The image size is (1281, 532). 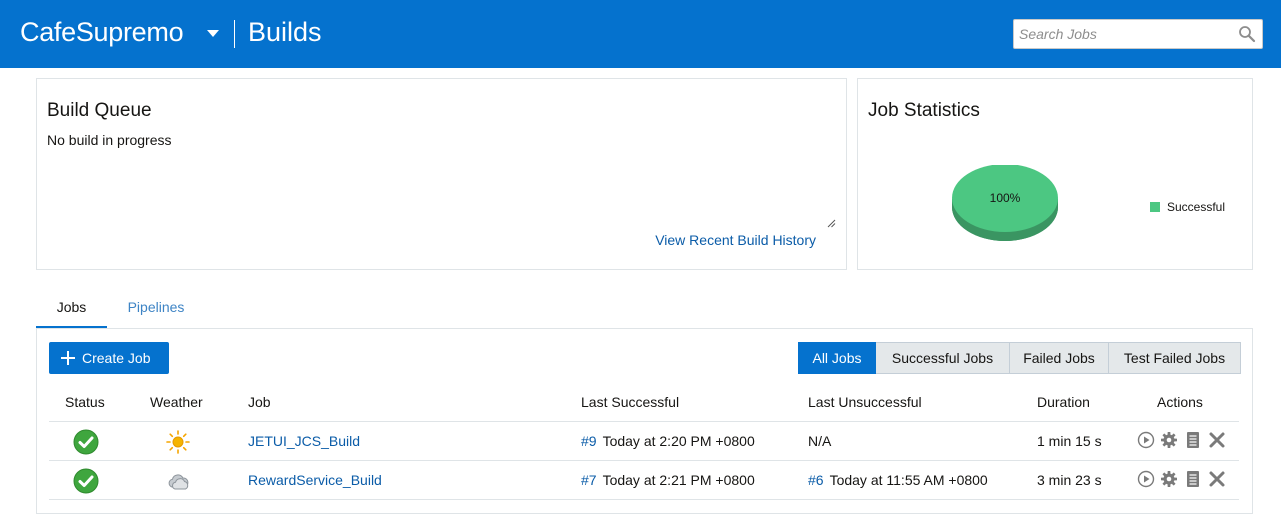 What do you see at coordinates (924, 110) in the screenshot?
I see `job-statistics-title: Job Statistics` at bounding box center [924, 110].